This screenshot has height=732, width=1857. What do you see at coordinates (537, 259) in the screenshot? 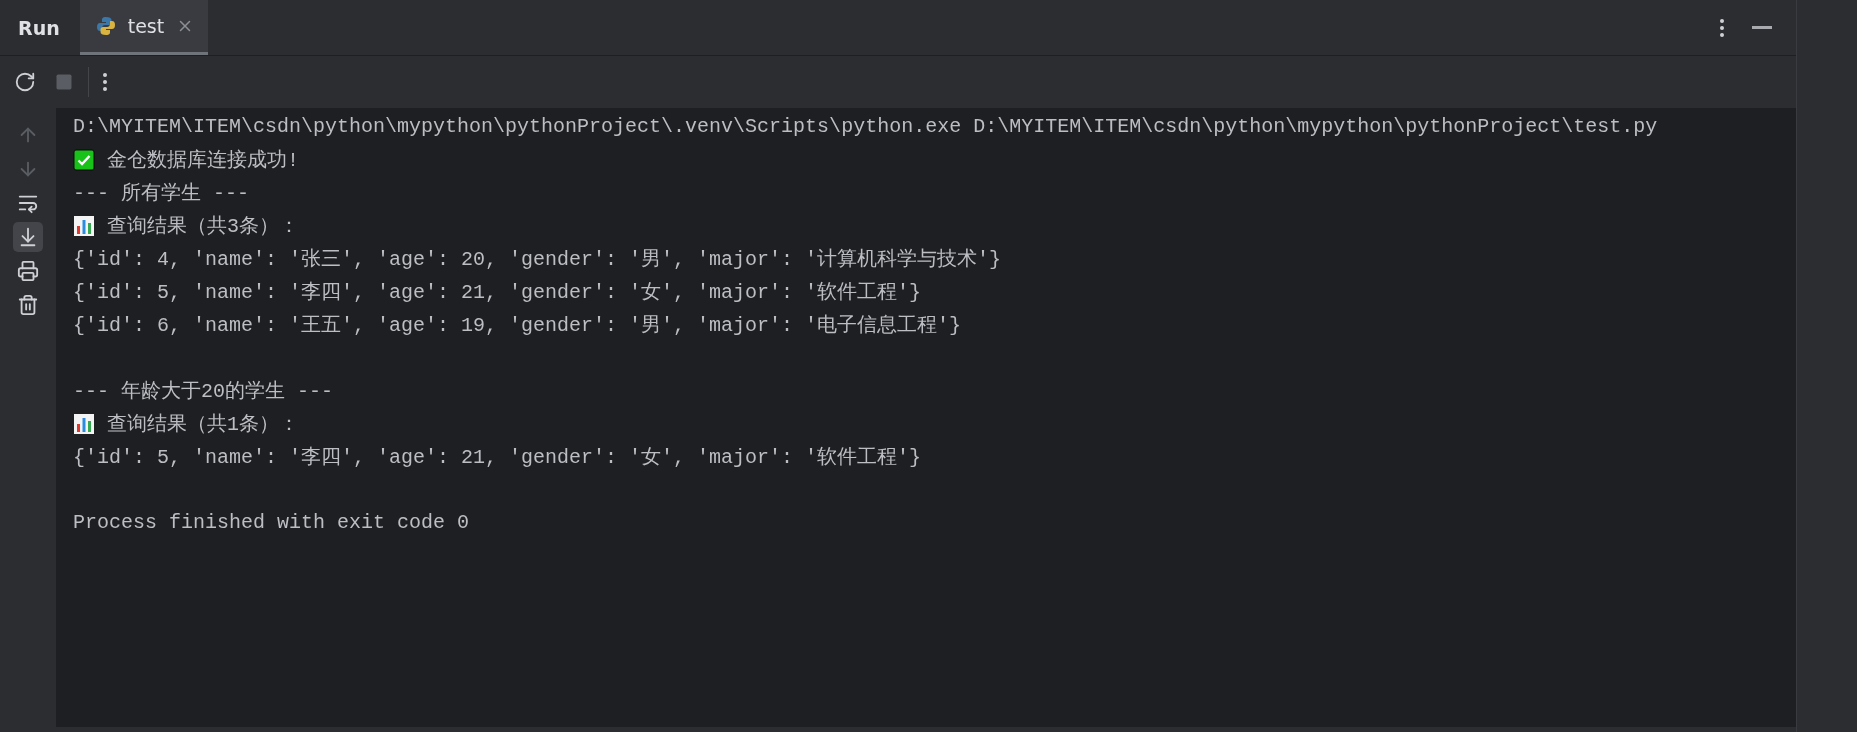
I see `console-line: {'id': 4, 'name': '张三', 'age': 20, 'gender': '男', 'major': '计算机科学与技术'}` at bounding box center [537, 259].